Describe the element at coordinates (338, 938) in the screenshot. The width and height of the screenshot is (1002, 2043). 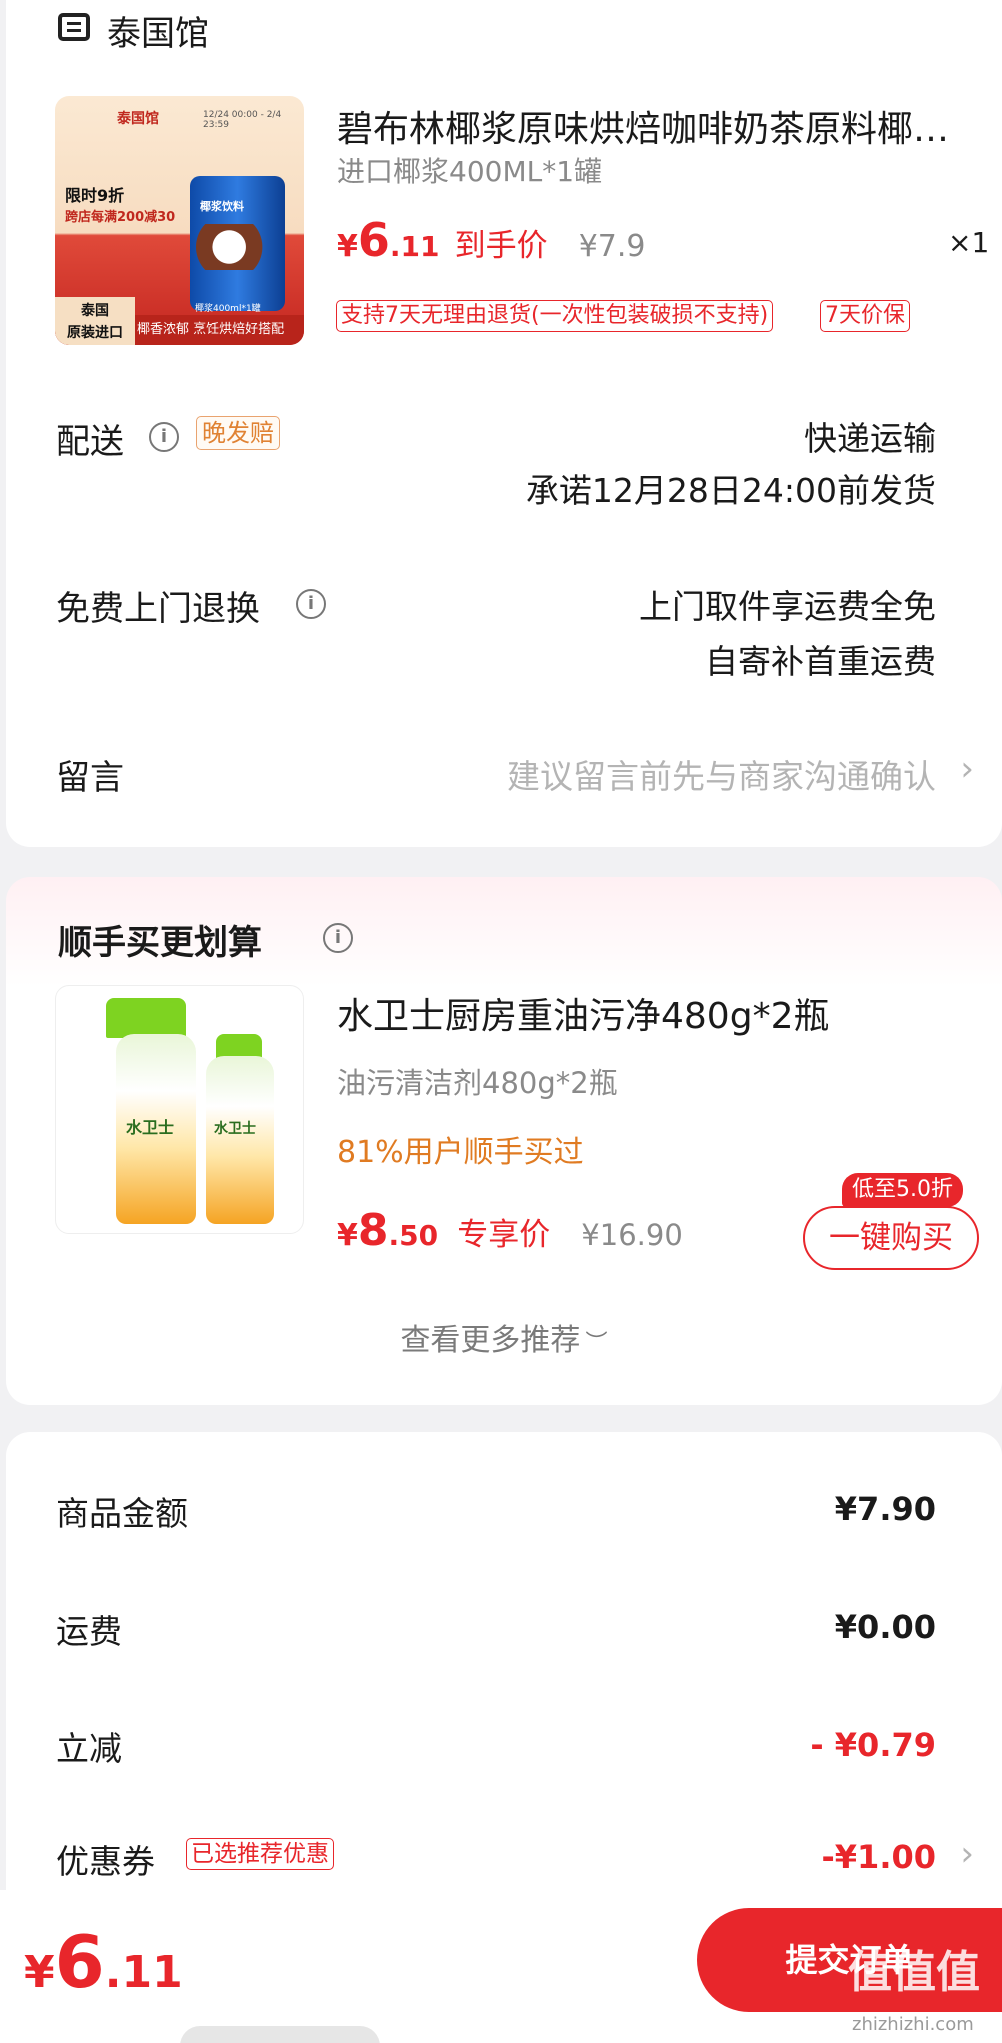
I see `recommend-info-icon: i` at that location.